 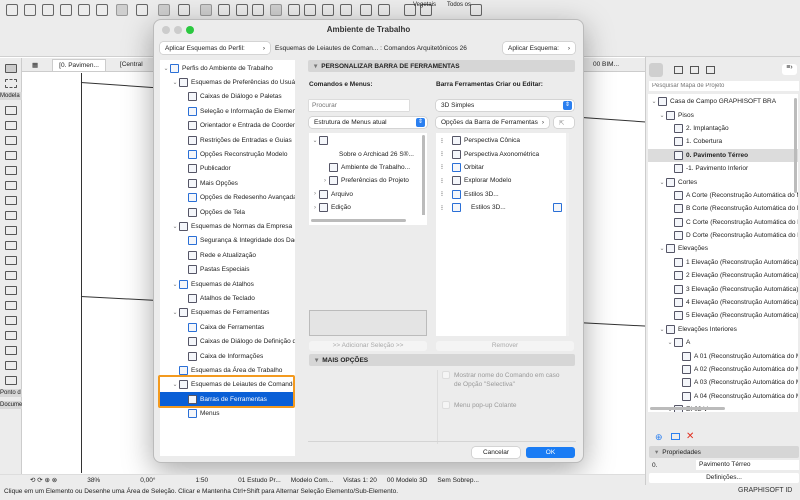 I want to click on settings-tree-item: Caixa de Ferramentas, so click(x=227, y=327).